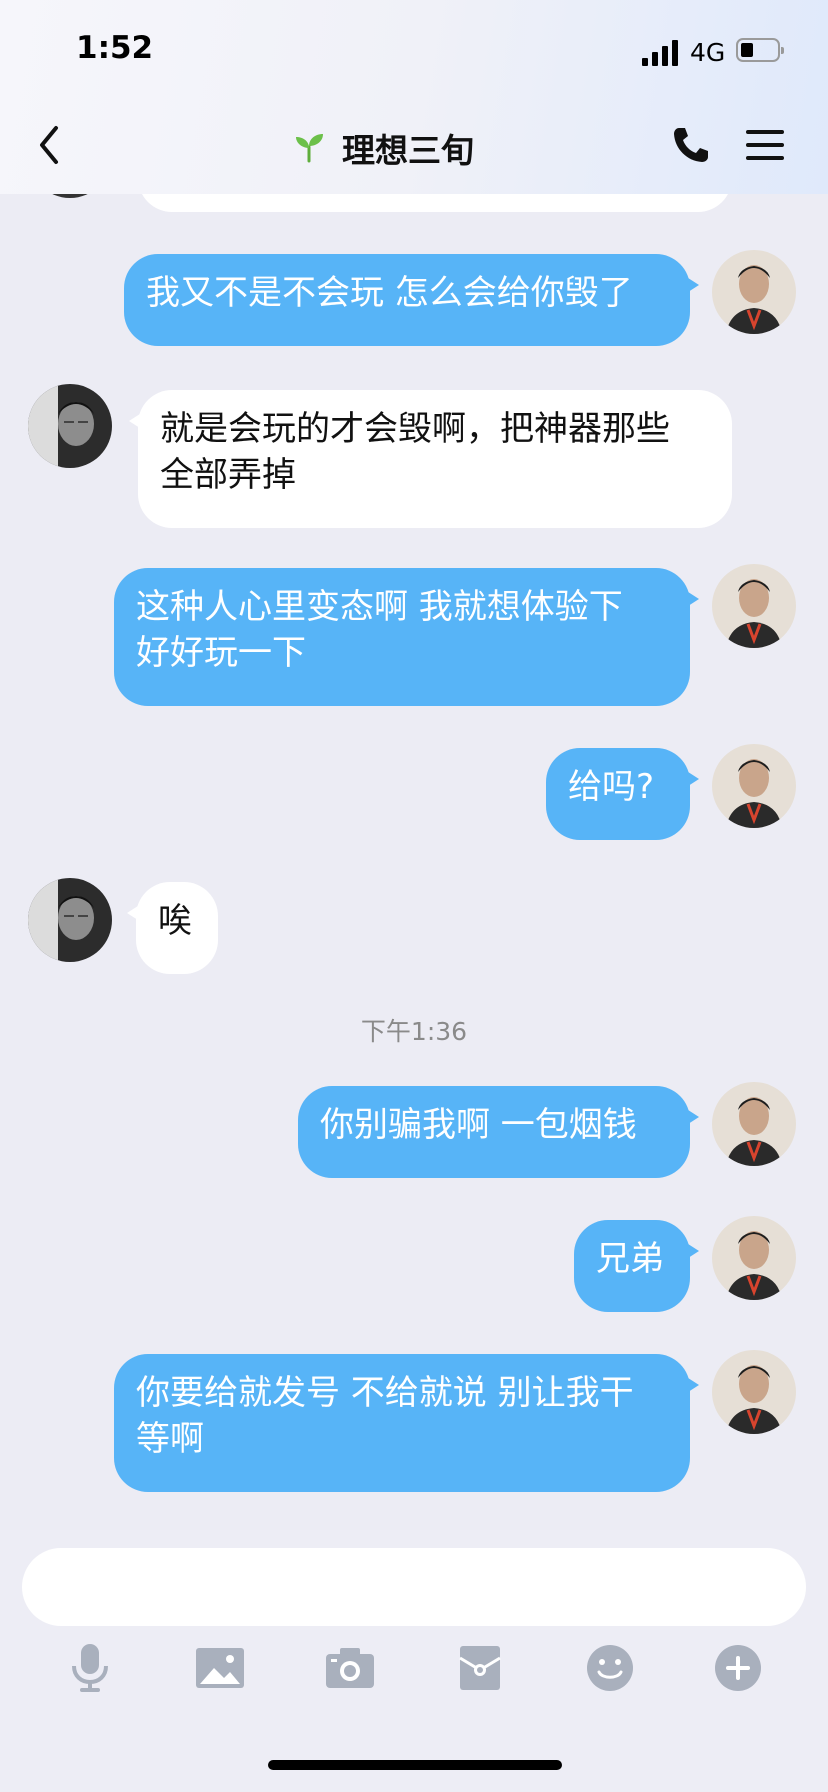  Describe the element at coordinates (738, 1668) in the screenshot. I see `plus-icon` at that location.